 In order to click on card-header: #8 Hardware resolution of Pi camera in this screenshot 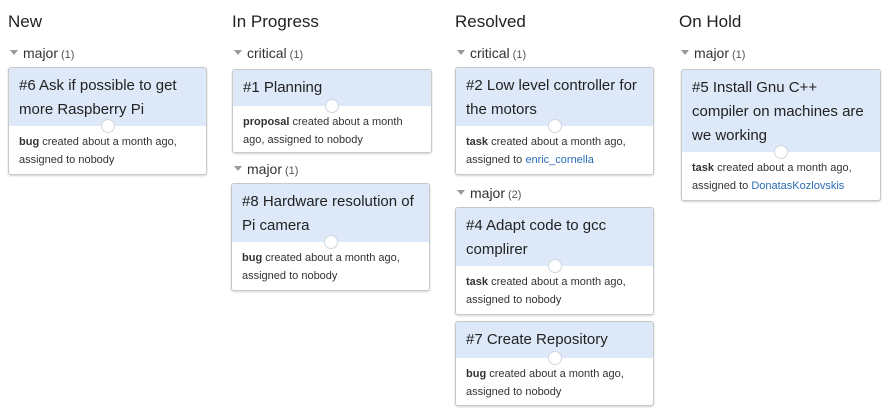, I will do `click(330, 216)`.